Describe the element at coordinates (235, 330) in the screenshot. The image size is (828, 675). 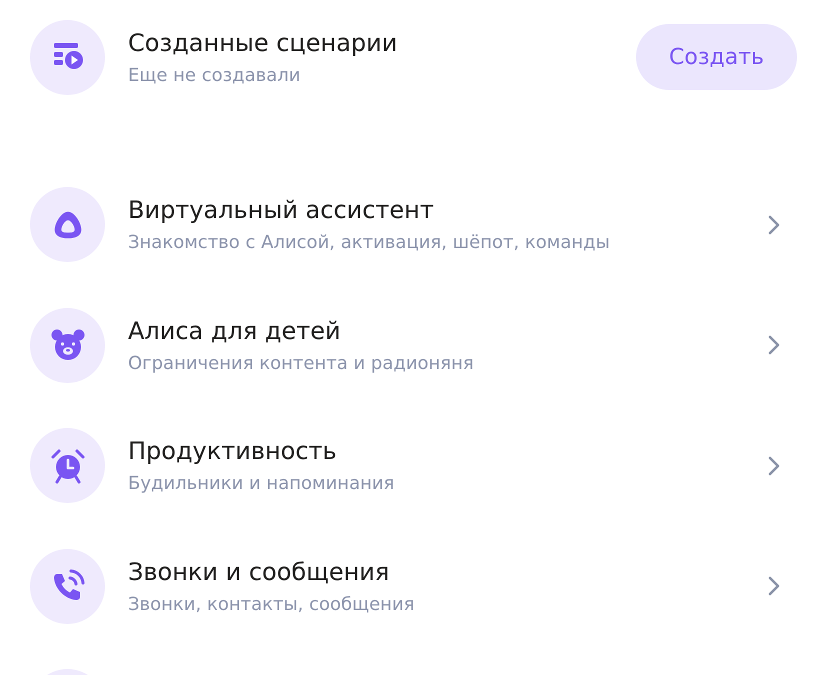
I see `item-title: Алиса для детей` at that location.